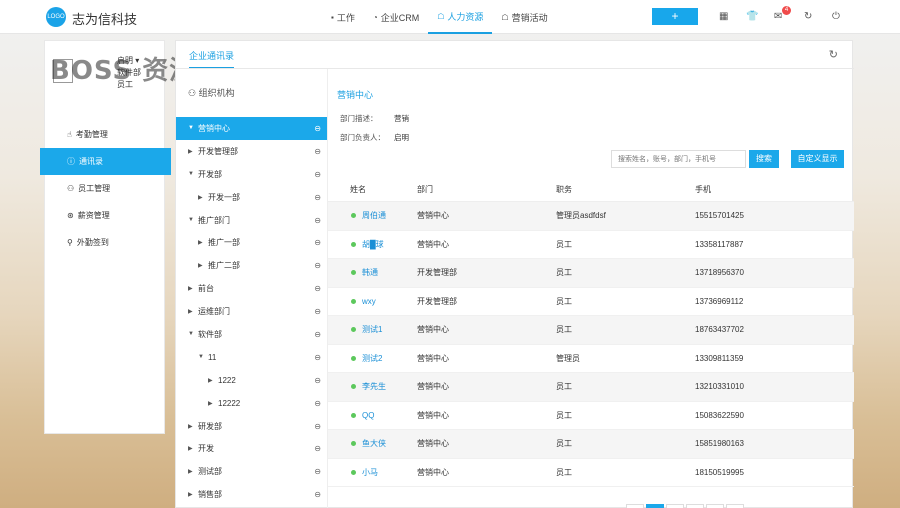 Image resolution: width=900 pixels, height=508 pixels. I want to click on tree-node: ▶ 1222 ⊖, so click(251, 380).